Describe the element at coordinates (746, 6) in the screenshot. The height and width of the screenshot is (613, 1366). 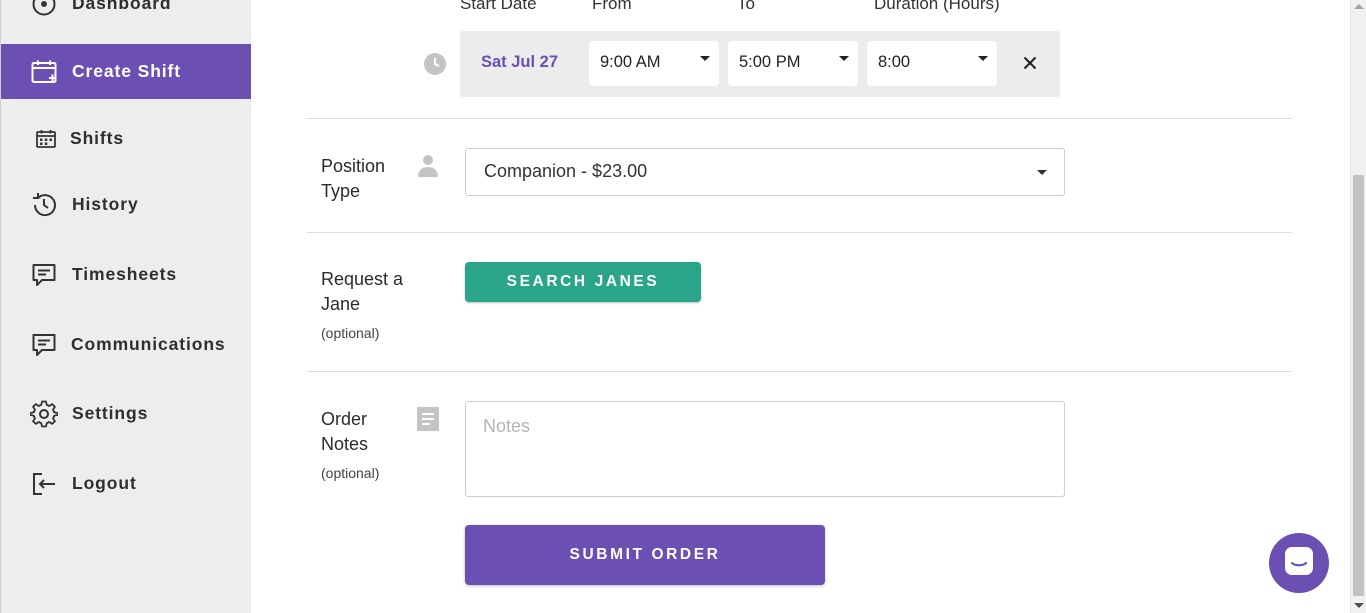
I see `to-header: To` at that location.